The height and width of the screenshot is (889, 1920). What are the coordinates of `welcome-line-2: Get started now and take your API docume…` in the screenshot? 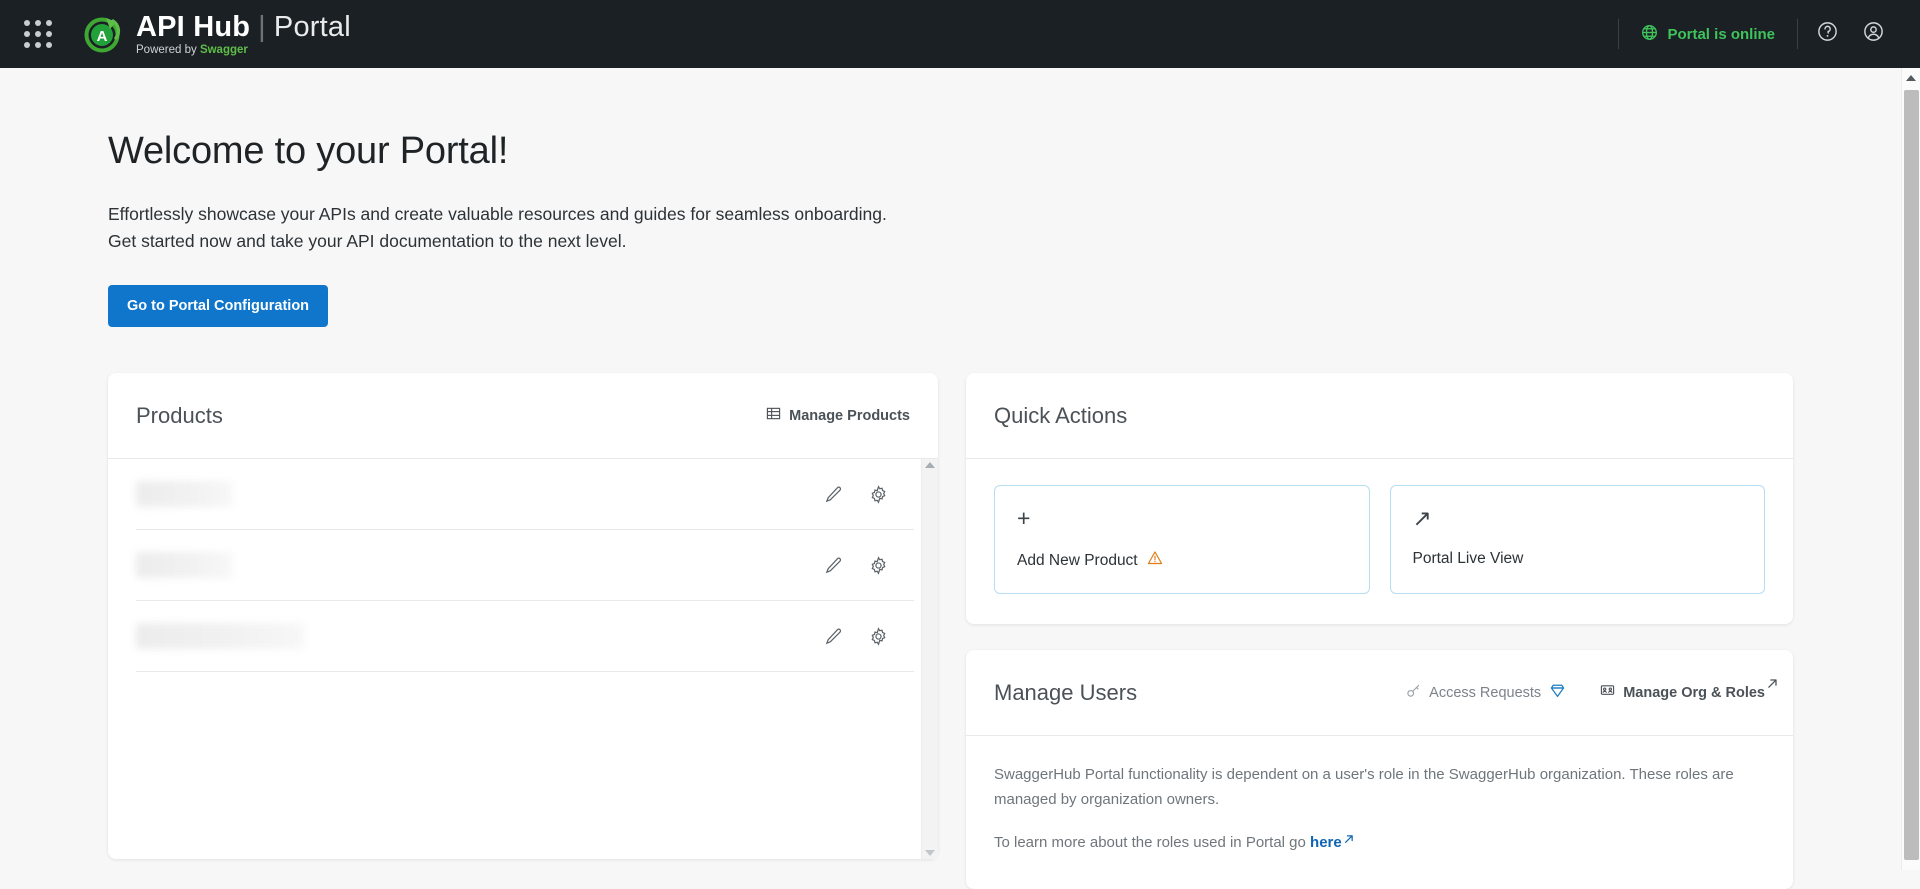 It's located at (367, 241).